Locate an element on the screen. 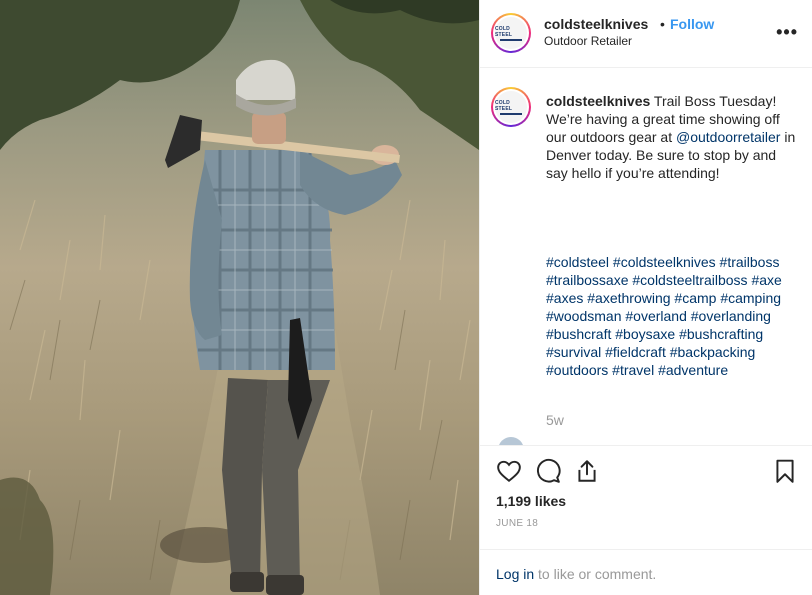  comment-icon is located at coordinates (548, 471).